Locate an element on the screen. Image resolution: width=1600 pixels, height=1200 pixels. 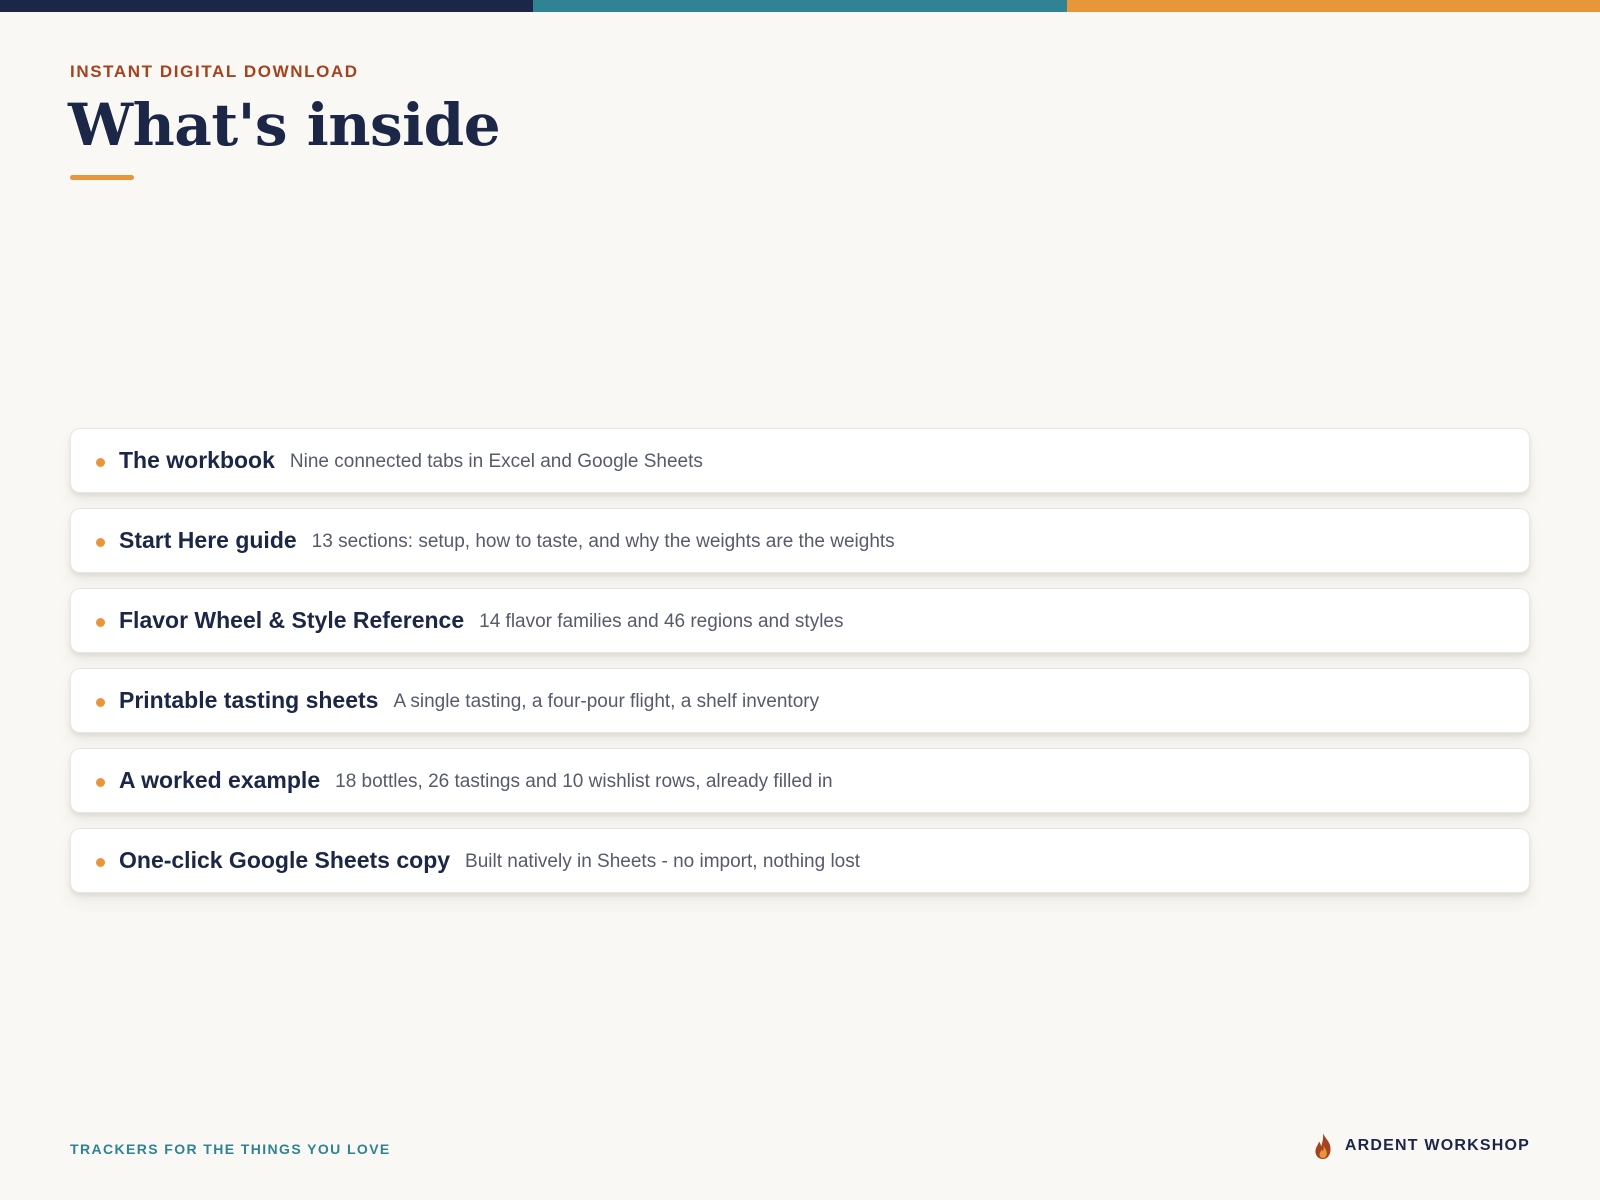
item-title: The workbook is located at coordinates (197, 460).